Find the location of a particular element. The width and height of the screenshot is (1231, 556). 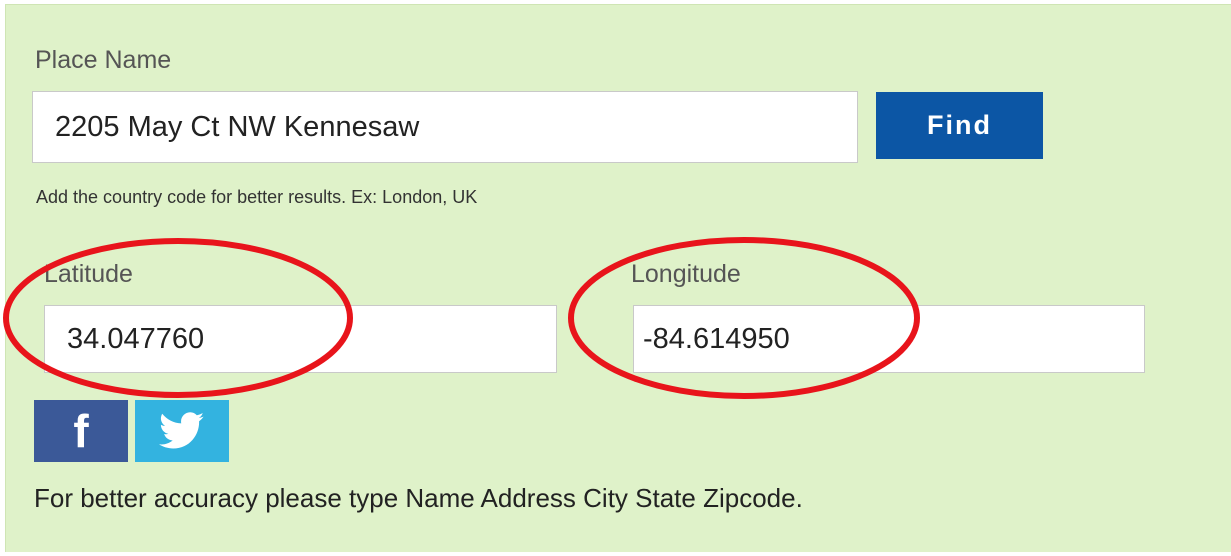

find-button: Find is located at coordinates (959, 125).